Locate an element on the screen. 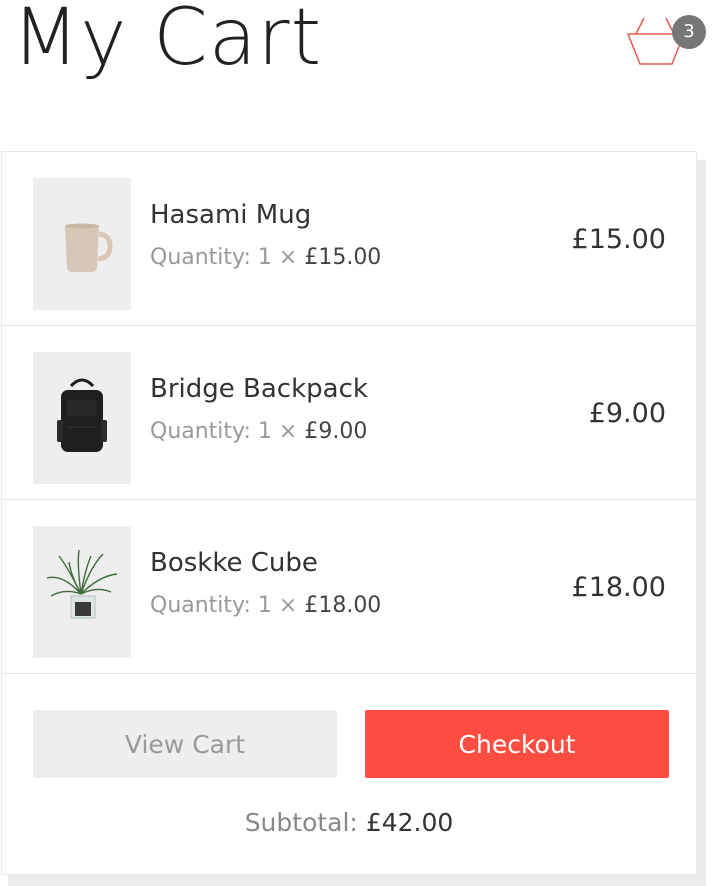 This screenshot has height=886, width=722. plant-image is located at coordinates (82, 592).